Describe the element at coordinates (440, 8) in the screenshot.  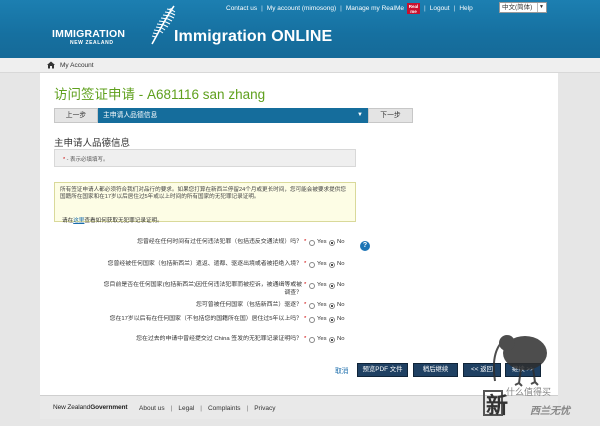
I see `logout-link: Logout` at that location.